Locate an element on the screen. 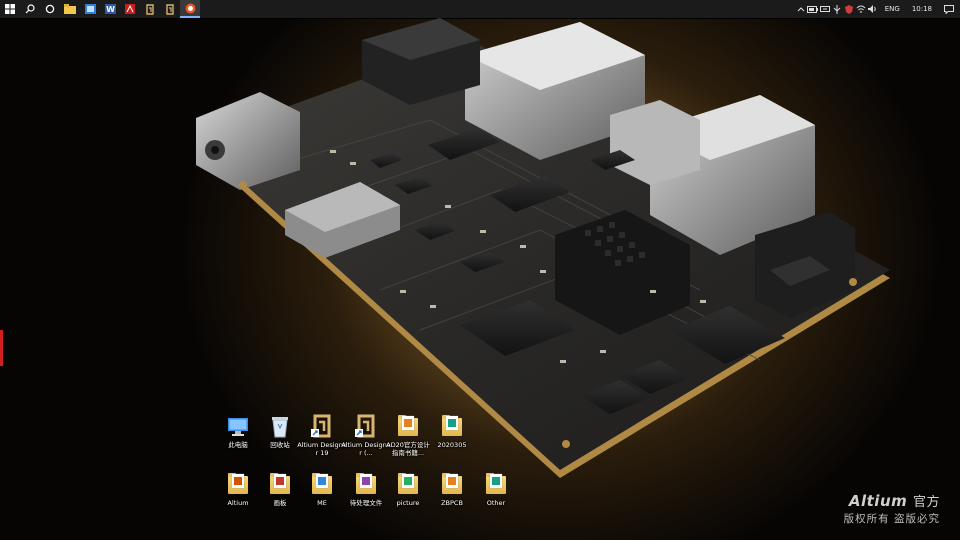 This screenshot has height=540, width=960. desktop-icon-altium-designer-19: Altium Designer 19 is located at coordinates (322, 435).